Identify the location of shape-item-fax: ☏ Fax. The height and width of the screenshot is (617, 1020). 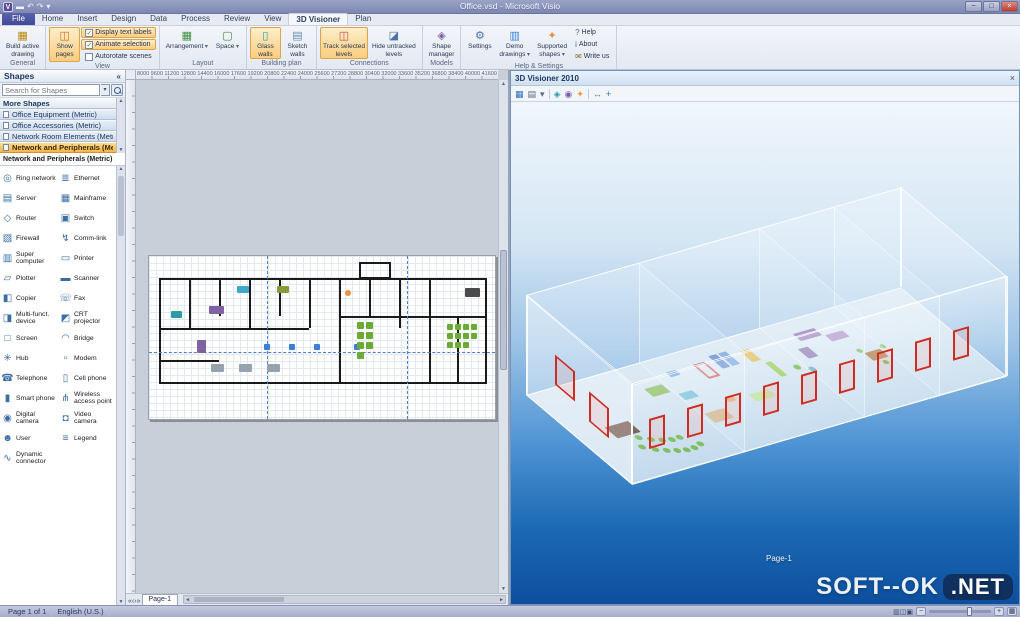
(87, 298).